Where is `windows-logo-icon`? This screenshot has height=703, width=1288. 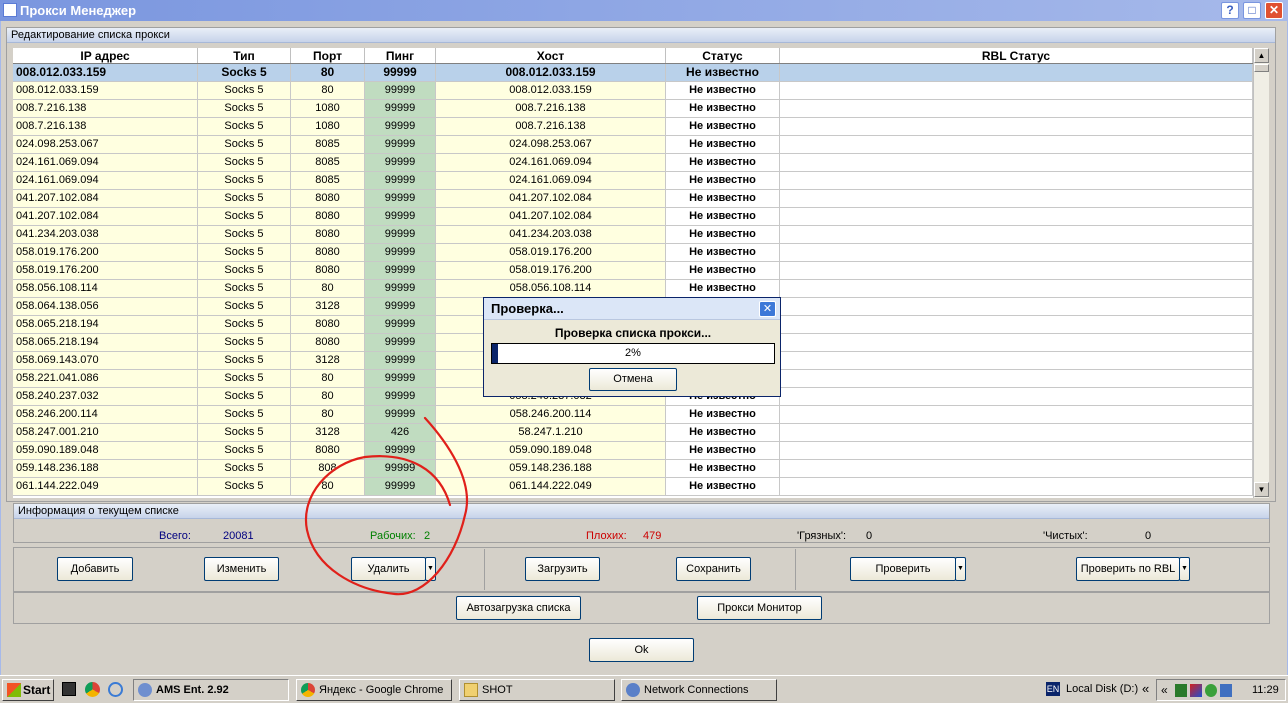
windows-logo-icon is located at coordinates (14, 690).